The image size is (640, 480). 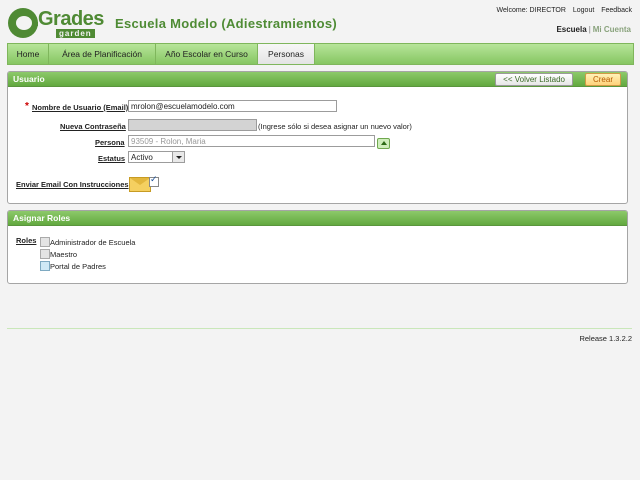 What do you see at coordinates (112, 158) in the screenshot?
I see `status-label: Estatus` at bounding box center [112, 158].